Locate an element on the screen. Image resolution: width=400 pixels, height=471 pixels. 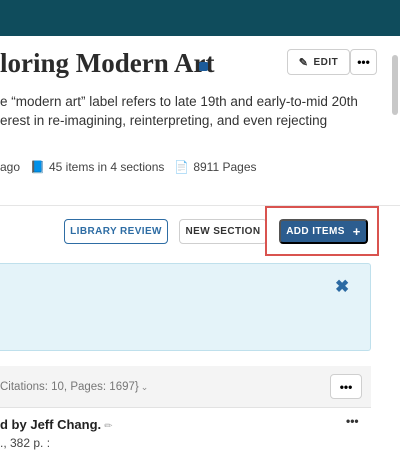
new-section-button: NEW SECTION is located at coordinates (223, 231).